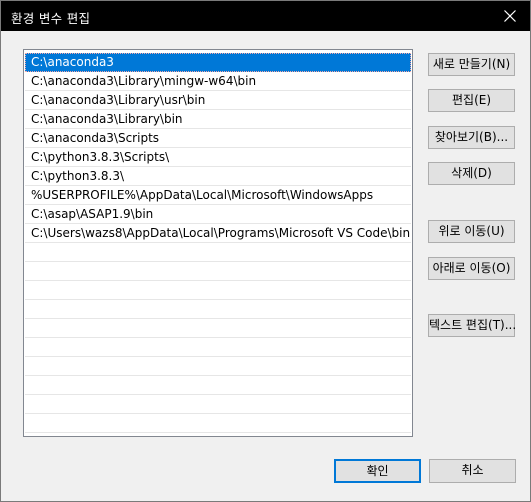 The image size is (531, 502). I want to click on list-item: C:\asap\ASAP1.9\bin, so click(218, 214).